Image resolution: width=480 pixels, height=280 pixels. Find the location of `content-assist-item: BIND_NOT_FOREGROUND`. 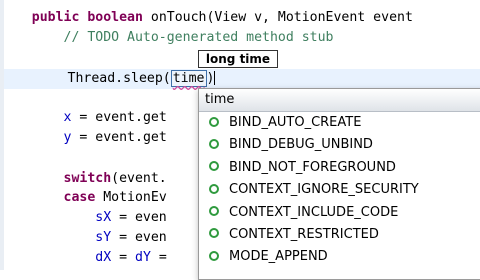

content-assist-item: BIND_NOT_FOREGROUND is located at coordinates (339, 168).